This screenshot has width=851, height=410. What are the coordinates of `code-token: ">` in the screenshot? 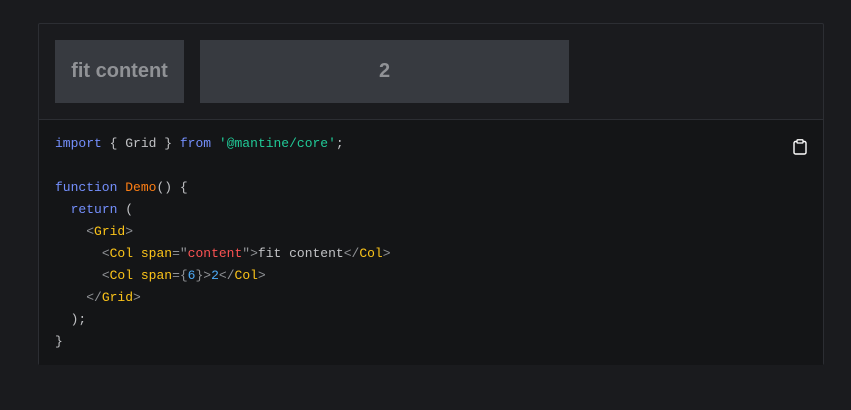 It's located at (250, 253).